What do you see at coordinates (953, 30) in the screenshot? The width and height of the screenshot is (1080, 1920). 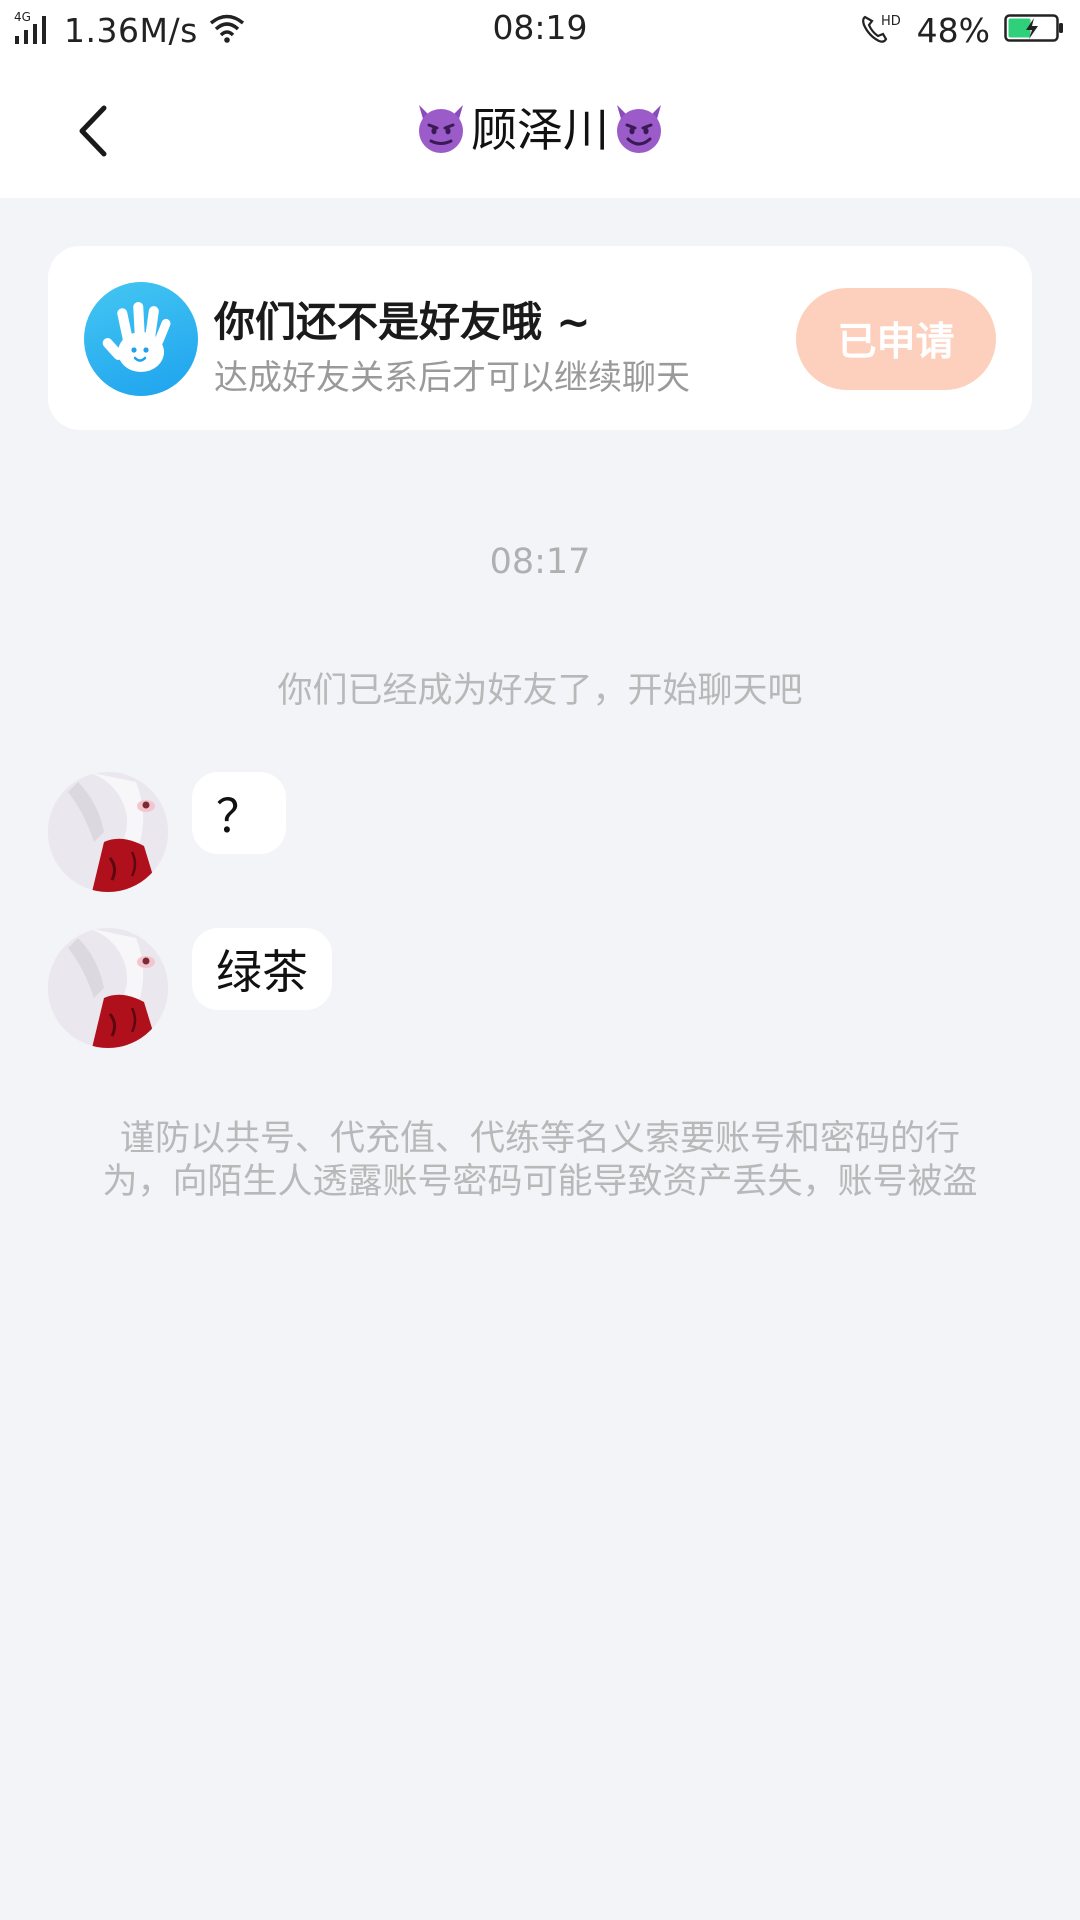 I see `battery-percent: 48%` at bounding box center [953, 30].